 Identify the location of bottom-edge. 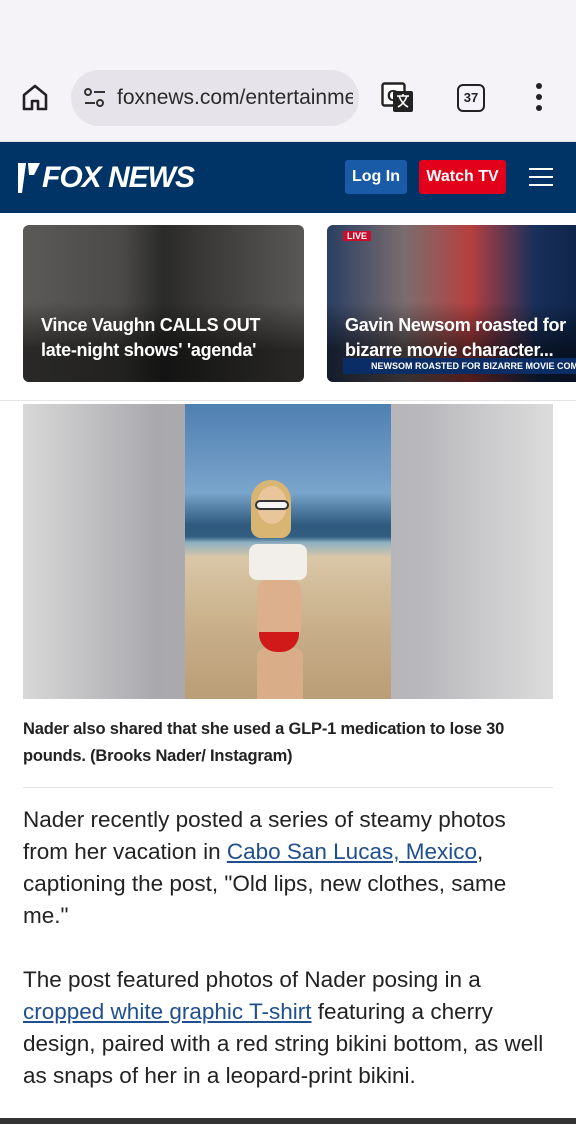
(288, 1121).